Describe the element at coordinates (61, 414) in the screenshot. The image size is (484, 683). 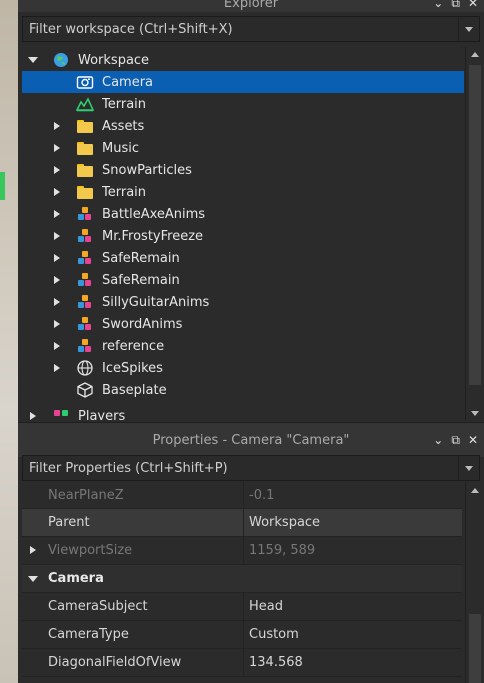
I see `players-icon` at that location.